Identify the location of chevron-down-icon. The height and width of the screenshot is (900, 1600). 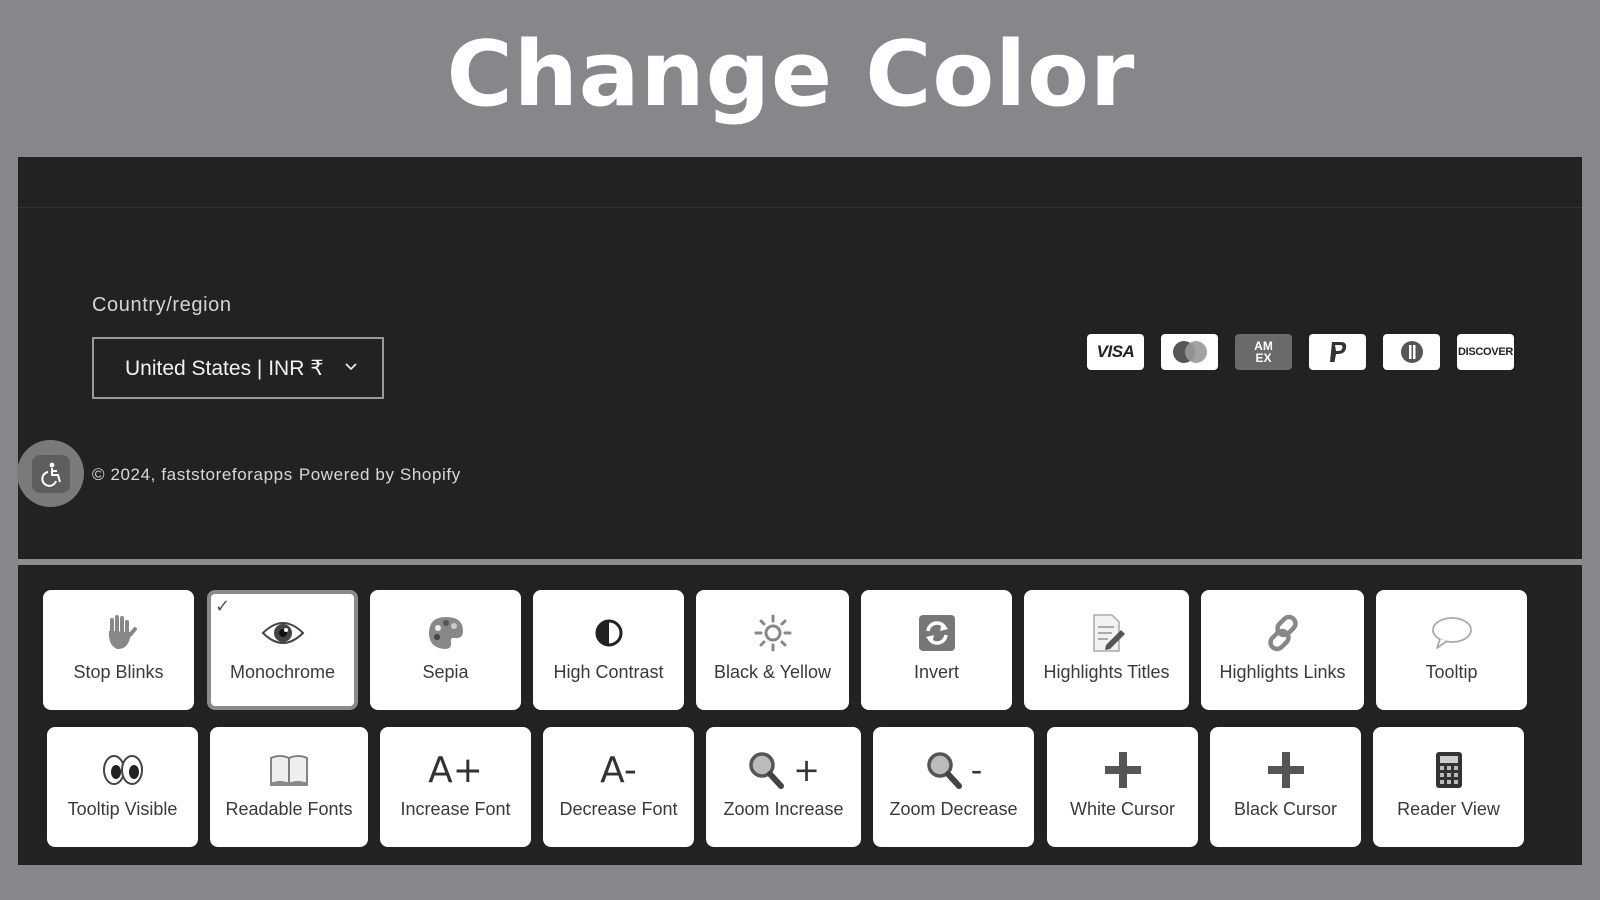
(351, 367).